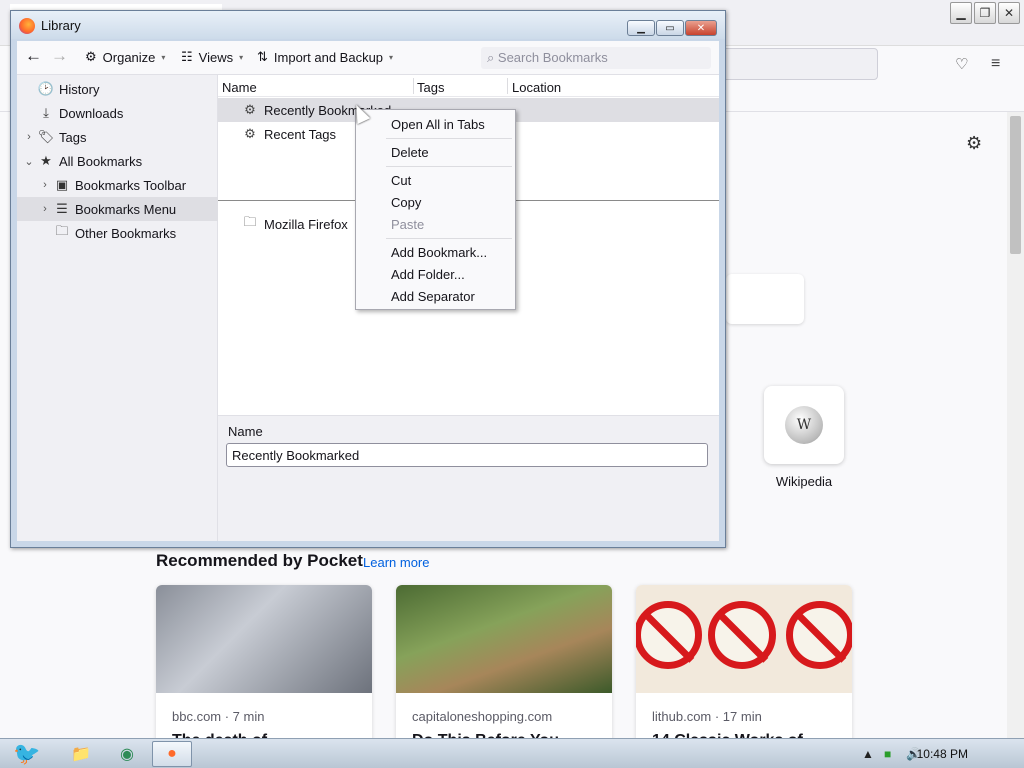 The width and height of the screenshot is (1024, 768). I want to click on sidebar-item-history: 🕑 History, so click(117, 89).